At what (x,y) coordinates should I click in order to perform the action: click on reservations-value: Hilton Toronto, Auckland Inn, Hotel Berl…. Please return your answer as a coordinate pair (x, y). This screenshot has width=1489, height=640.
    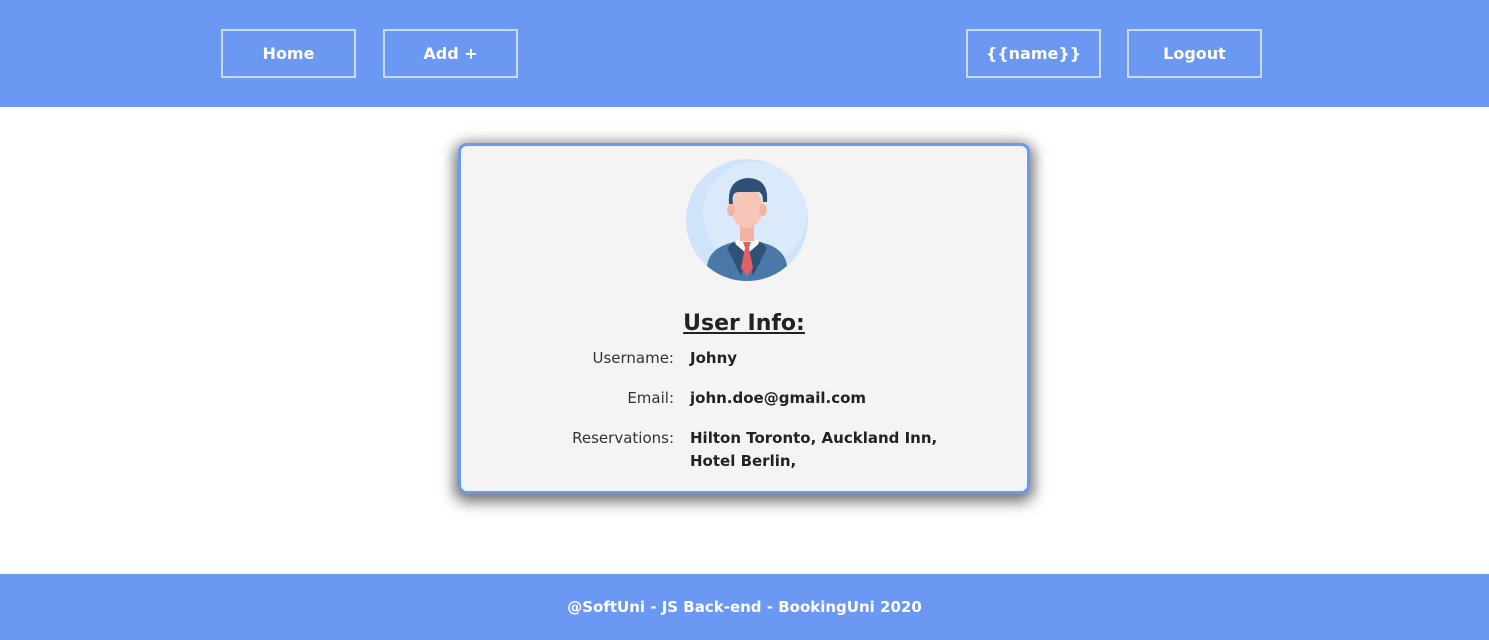
    Looking at the image, I should click on (814, 449).